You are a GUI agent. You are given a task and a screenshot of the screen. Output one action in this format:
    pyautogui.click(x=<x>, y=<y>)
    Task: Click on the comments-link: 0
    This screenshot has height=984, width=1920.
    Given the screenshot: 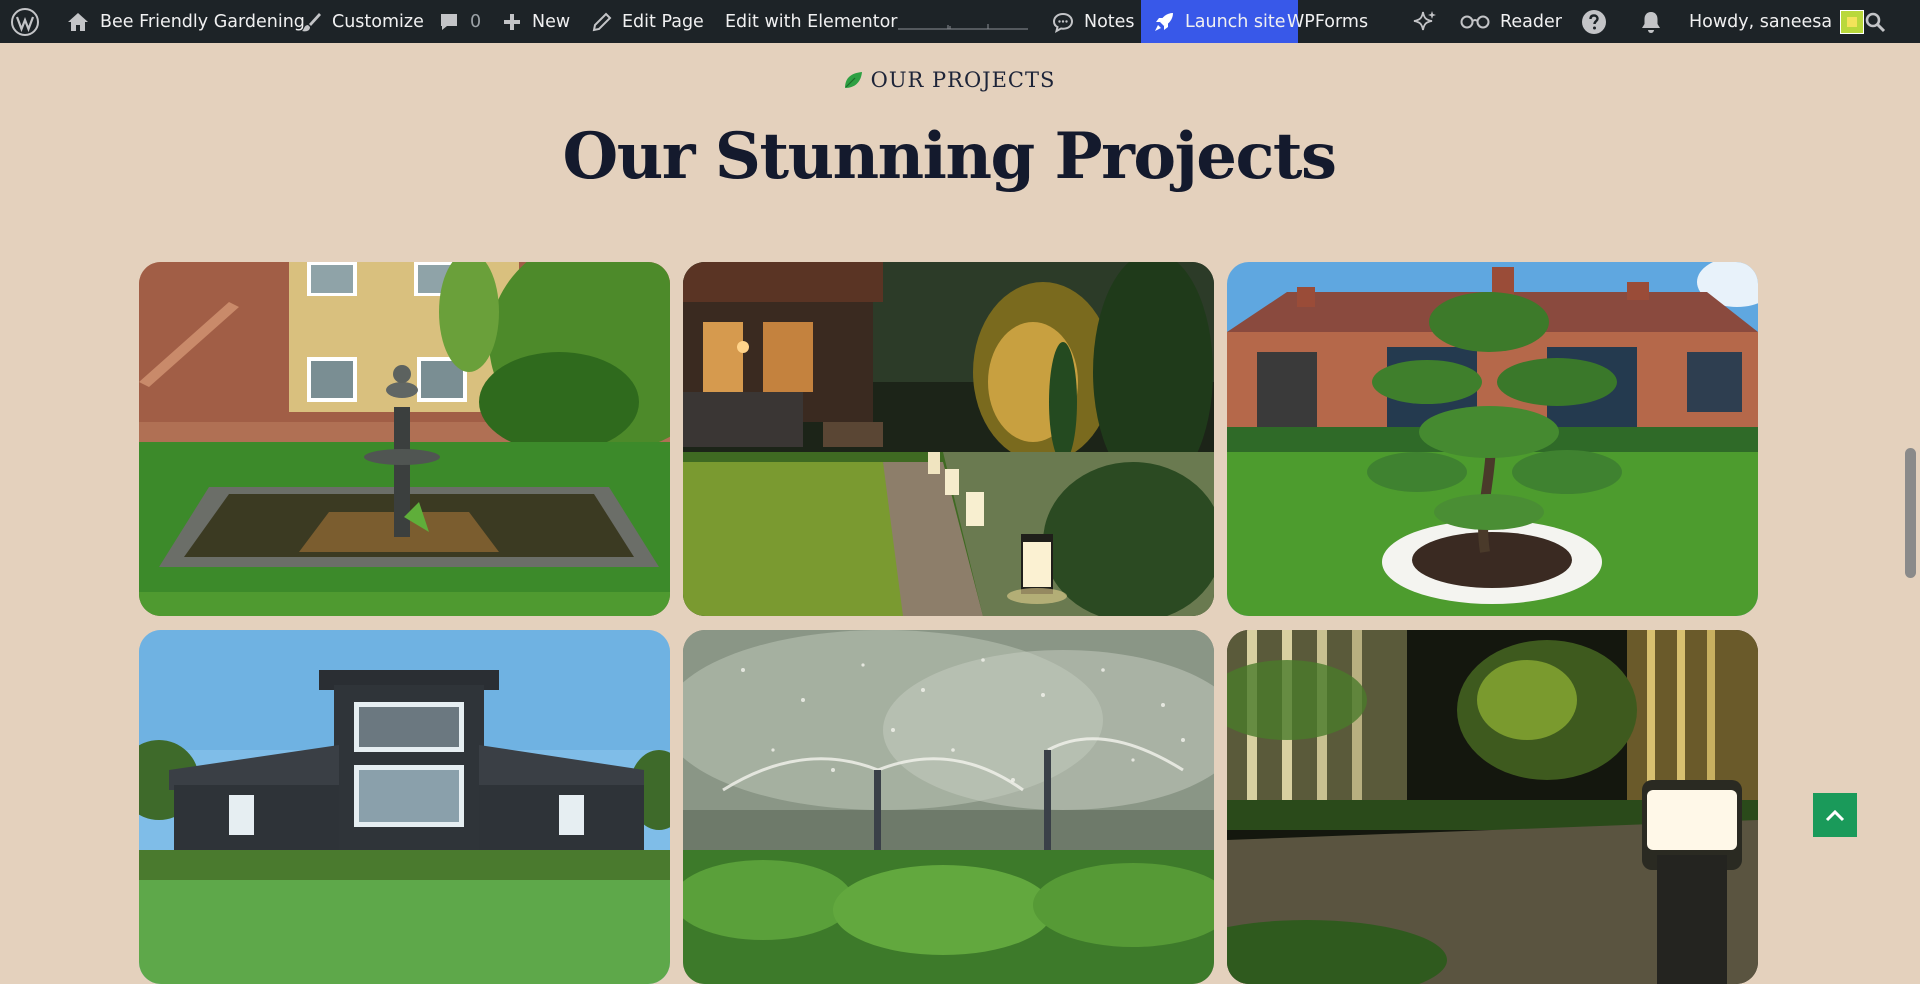 What is the action you would take?
    pyautogui.click(x=459, y=21)
    